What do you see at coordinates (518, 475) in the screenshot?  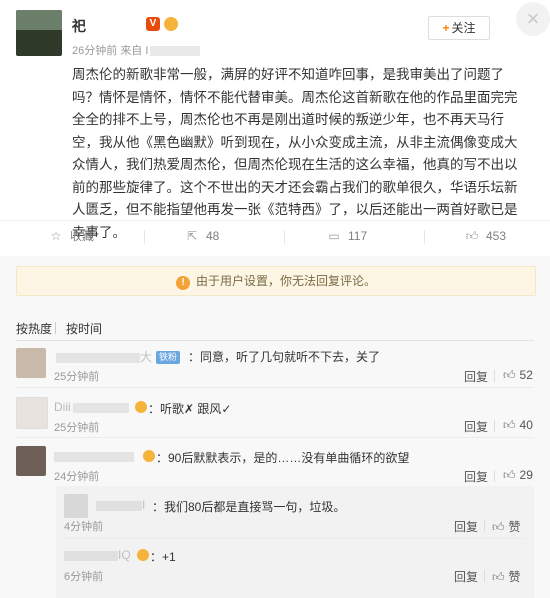 I see `comment-like-button: 👍︎ 29` at bounding box center [518, 475].